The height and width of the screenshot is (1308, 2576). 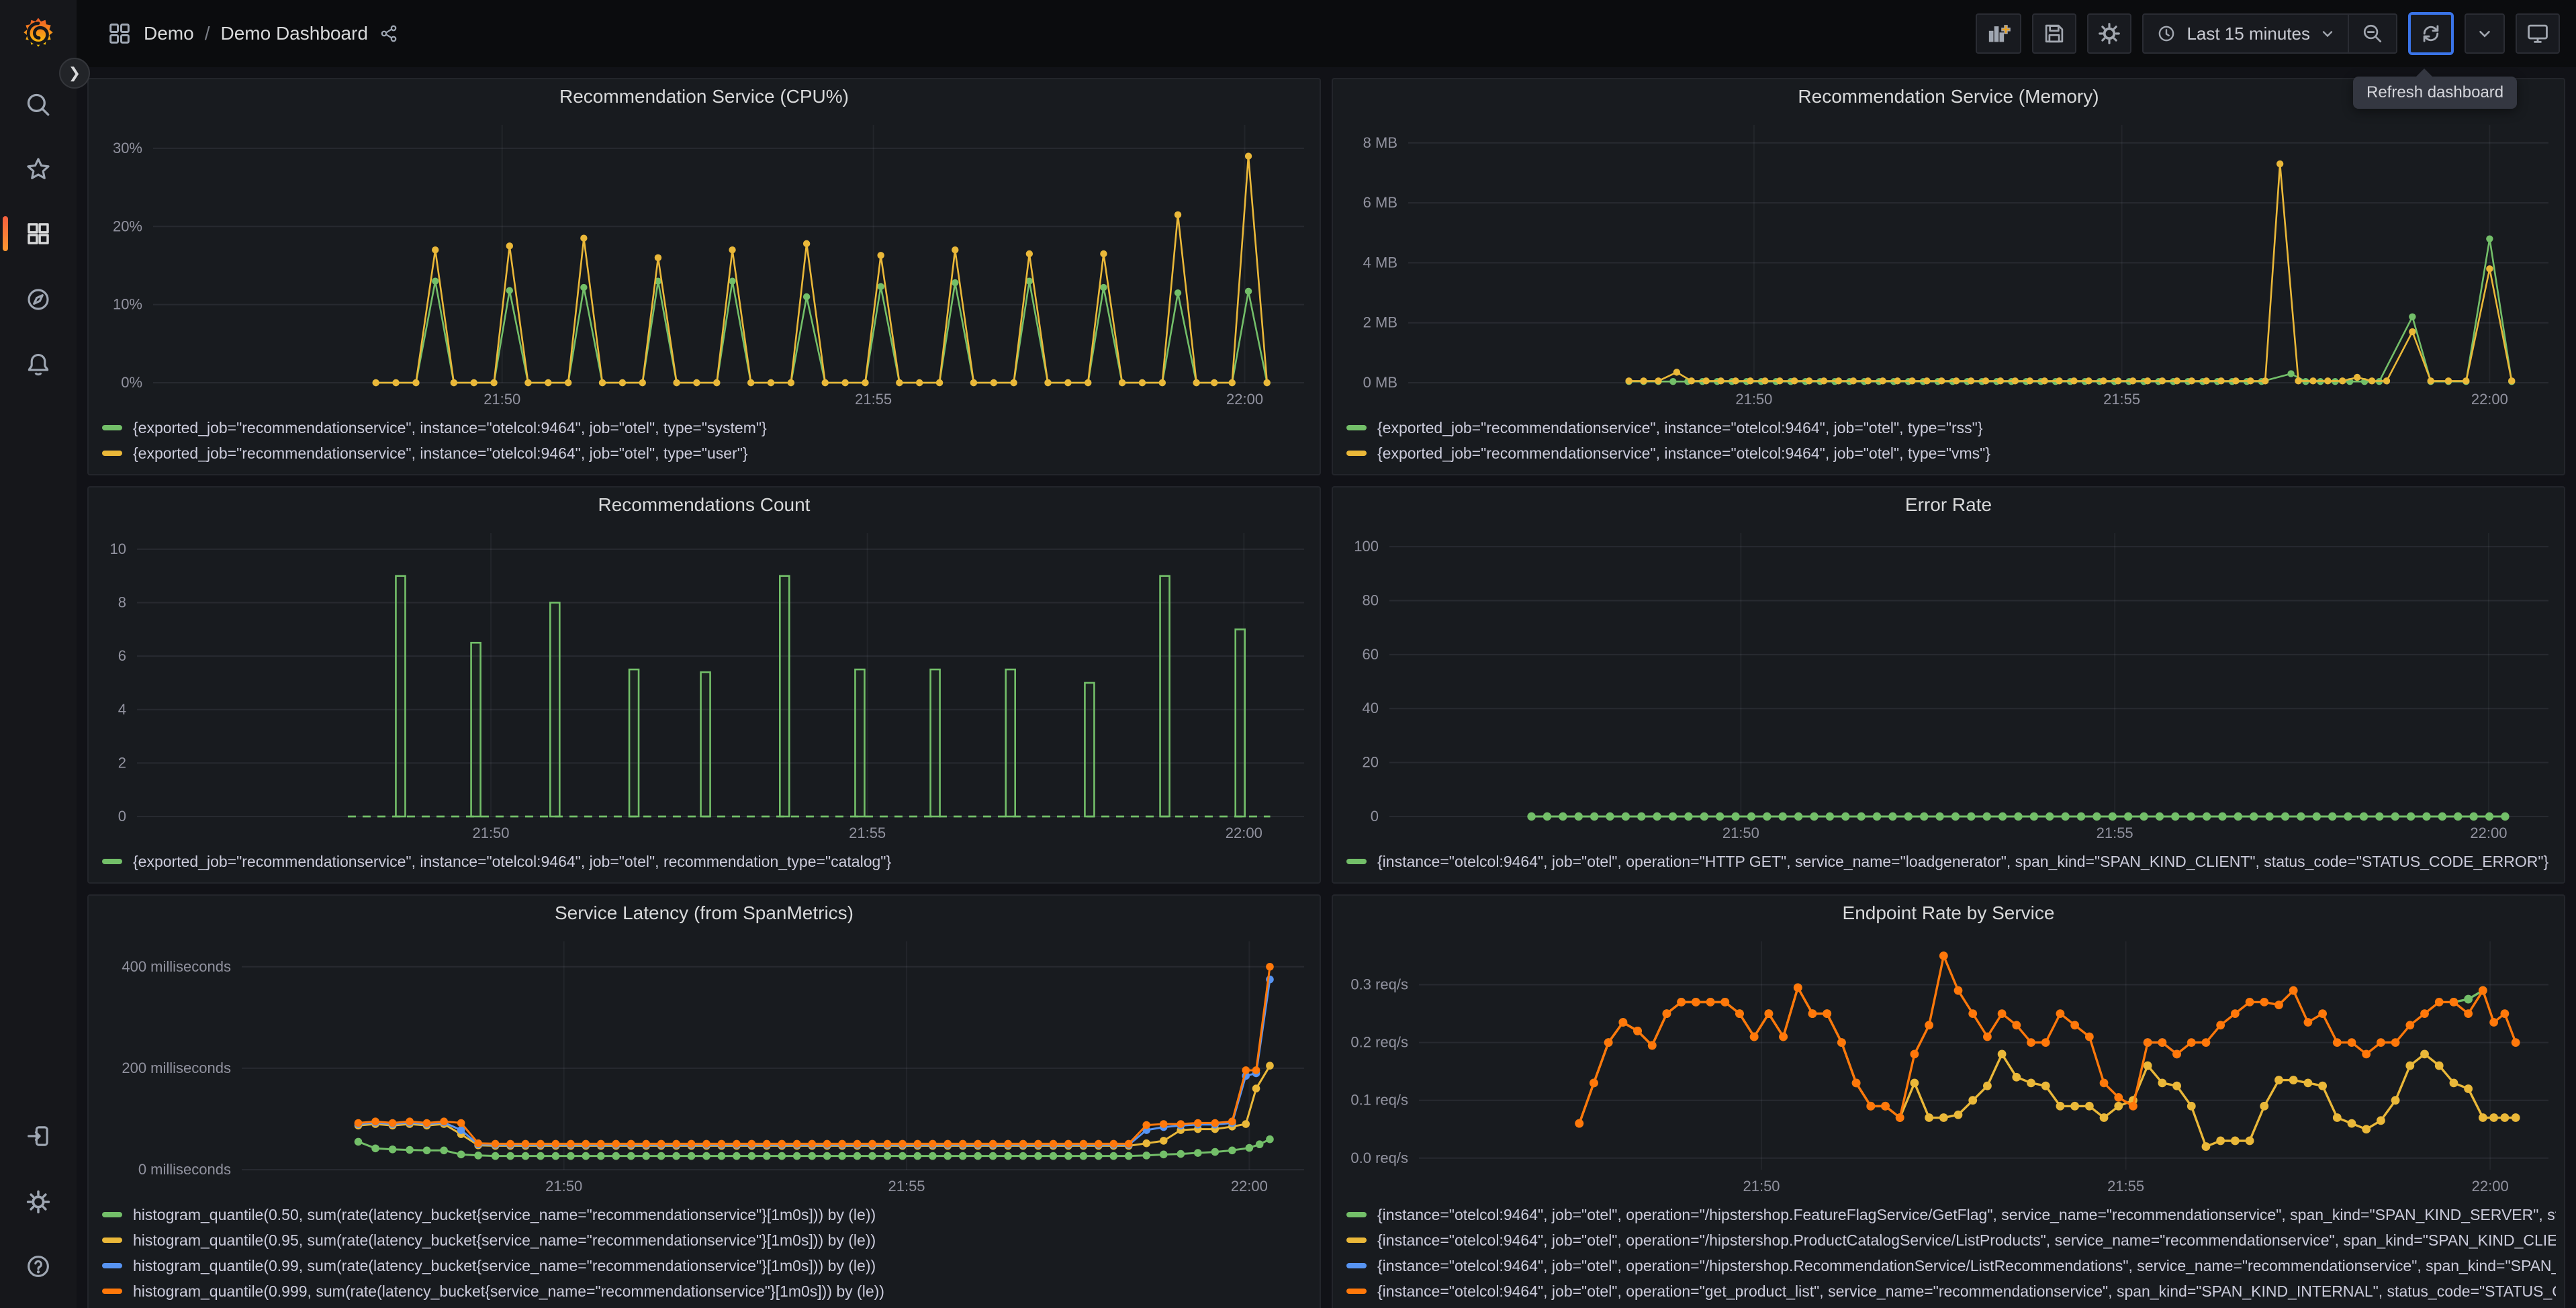 What do you see at coordinates (127, 148) in the screenshot?
I see `svg-text: 30%` at bounding box center [127, 148].